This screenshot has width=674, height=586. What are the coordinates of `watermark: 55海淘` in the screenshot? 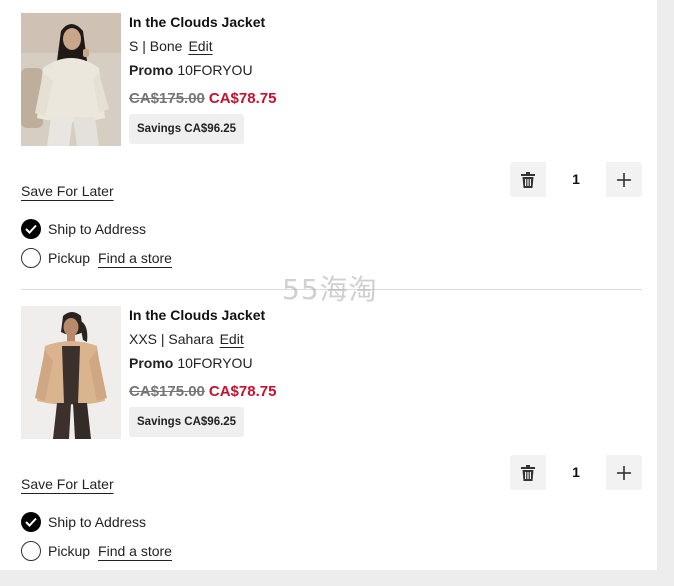 It's located at (330, 289).